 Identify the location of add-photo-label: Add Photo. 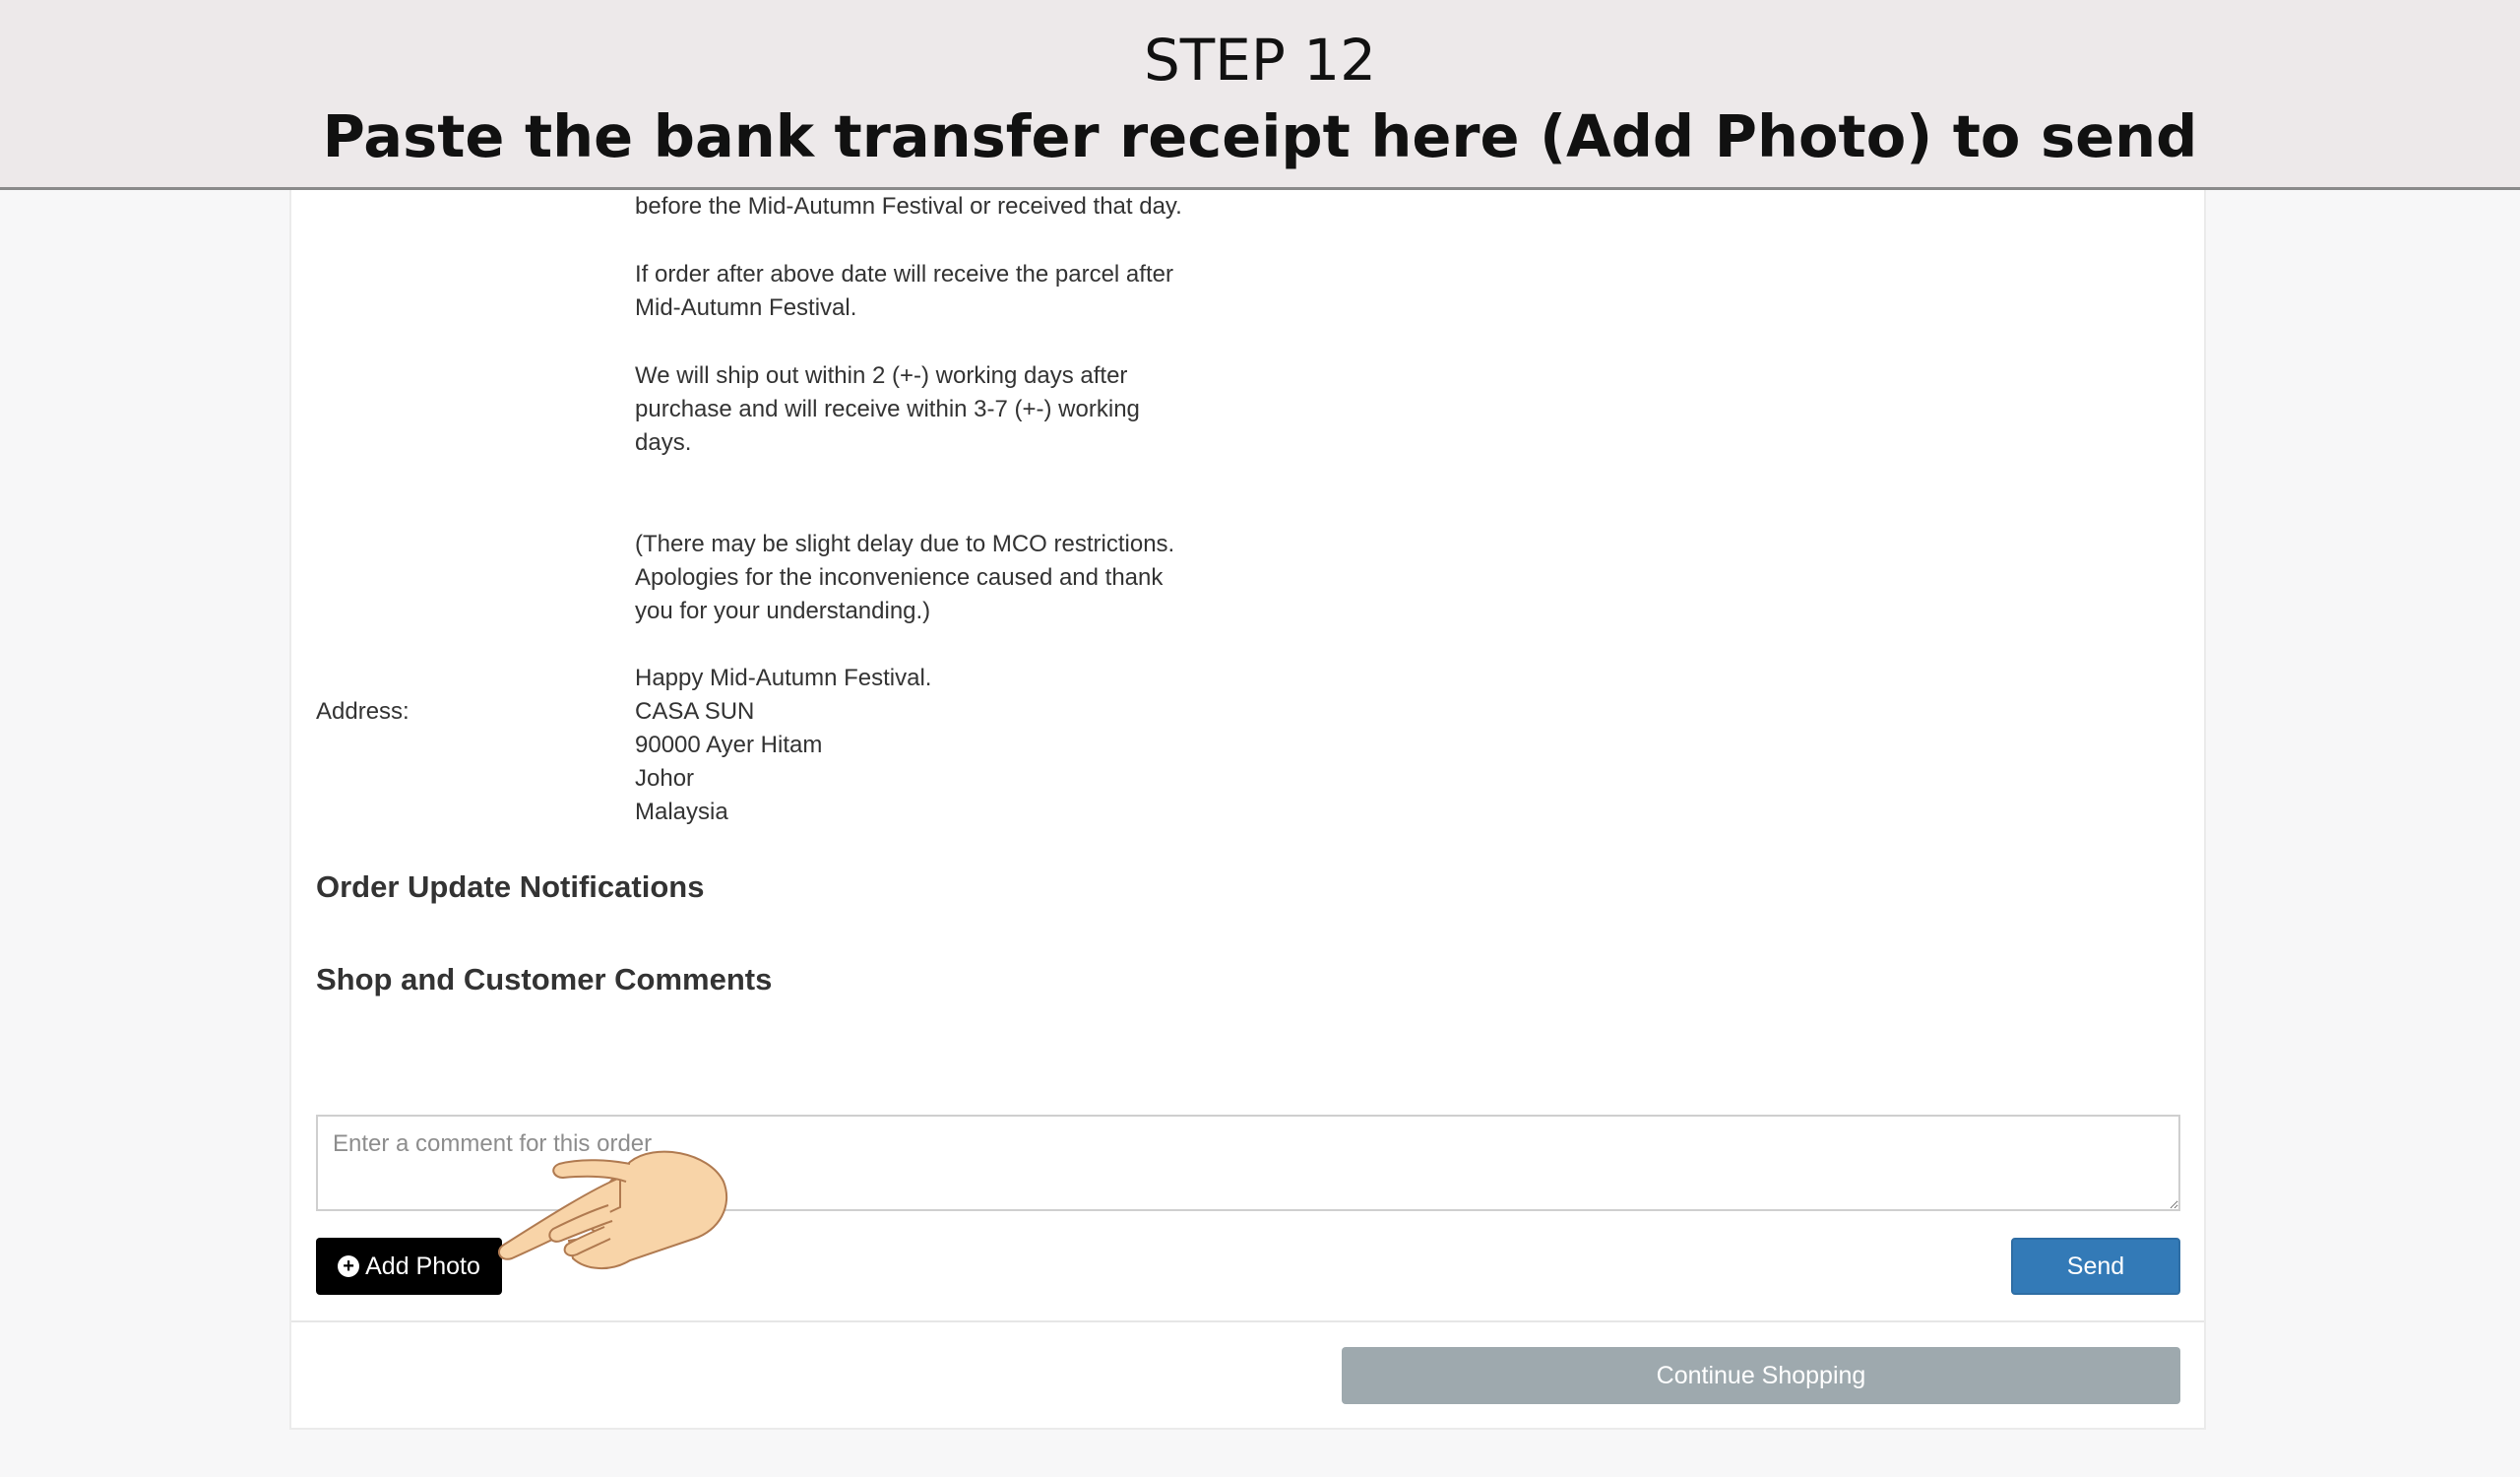
(422, 1266).